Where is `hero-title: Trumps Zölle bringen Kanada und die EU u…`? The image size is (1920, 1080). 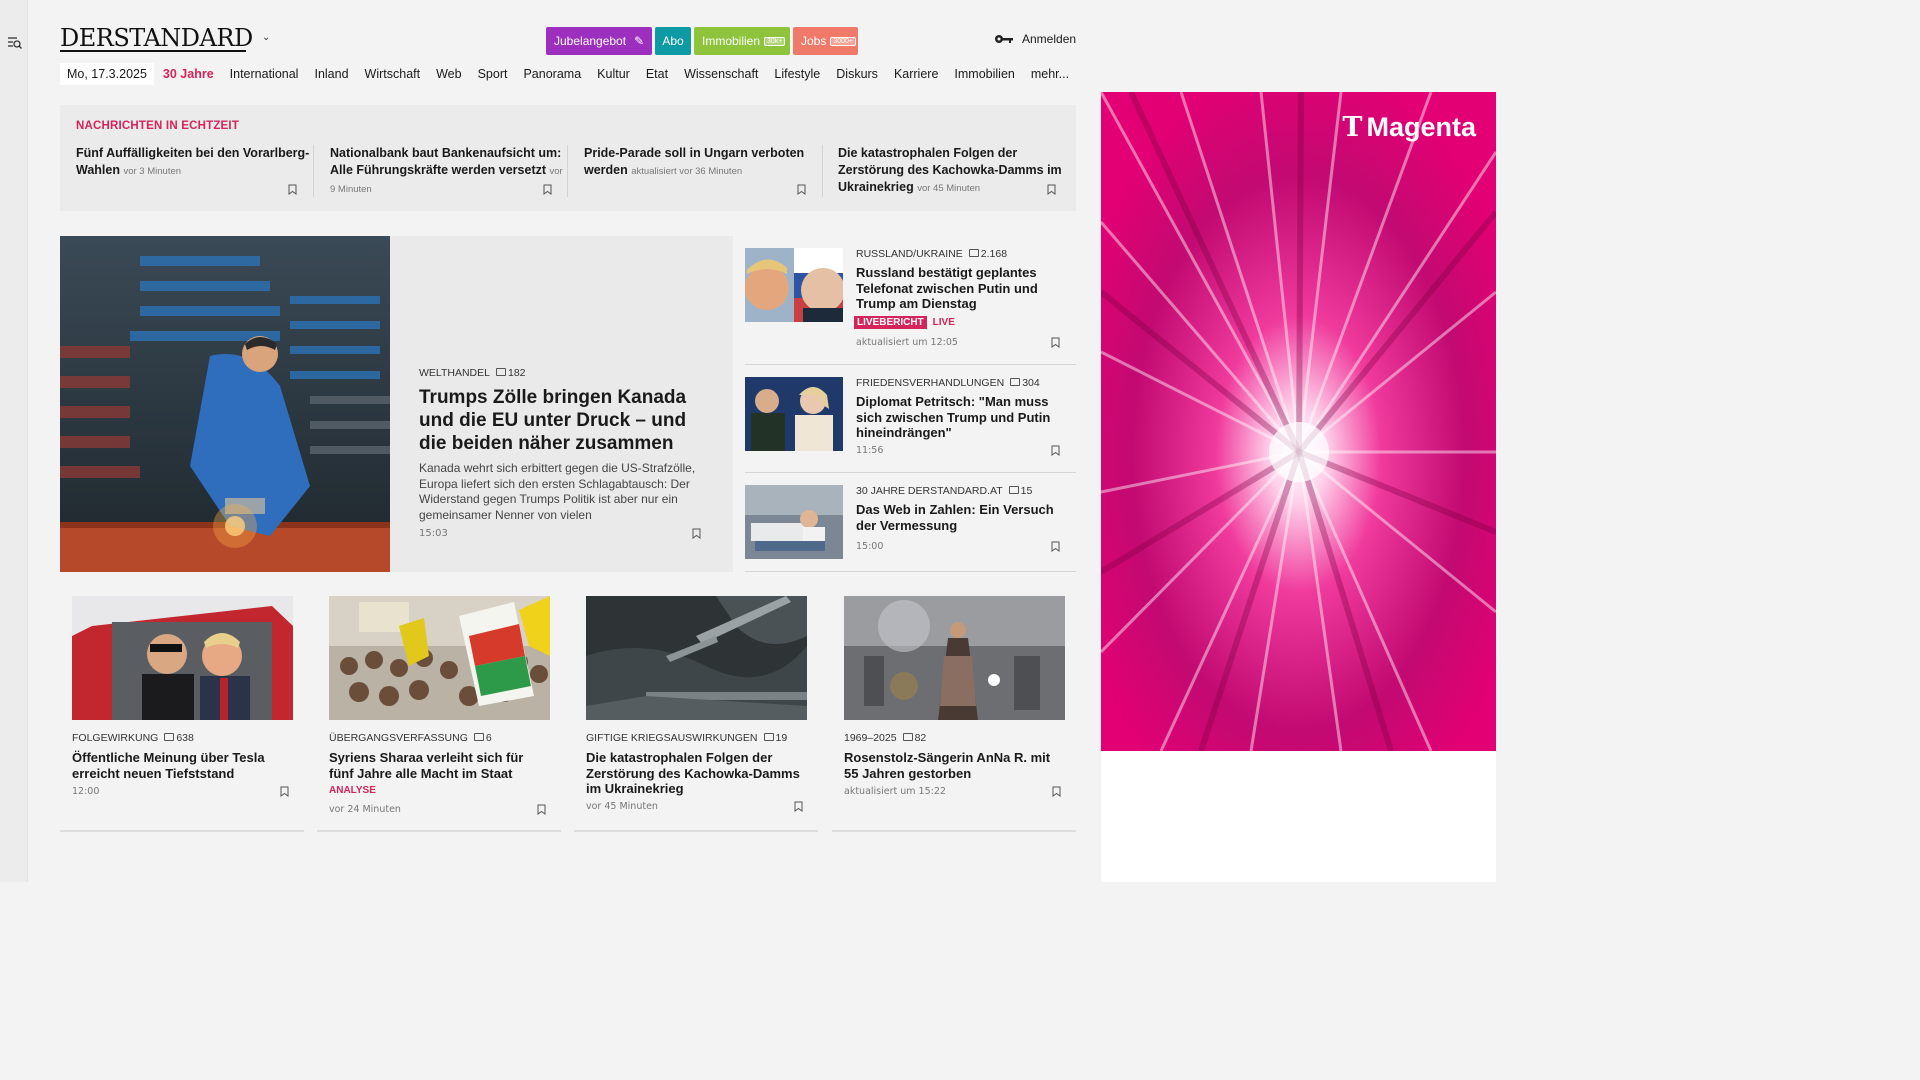 hero-title: Trumps Zölle bringen Kanada und die EU u… is located at coordinates (567, 420).